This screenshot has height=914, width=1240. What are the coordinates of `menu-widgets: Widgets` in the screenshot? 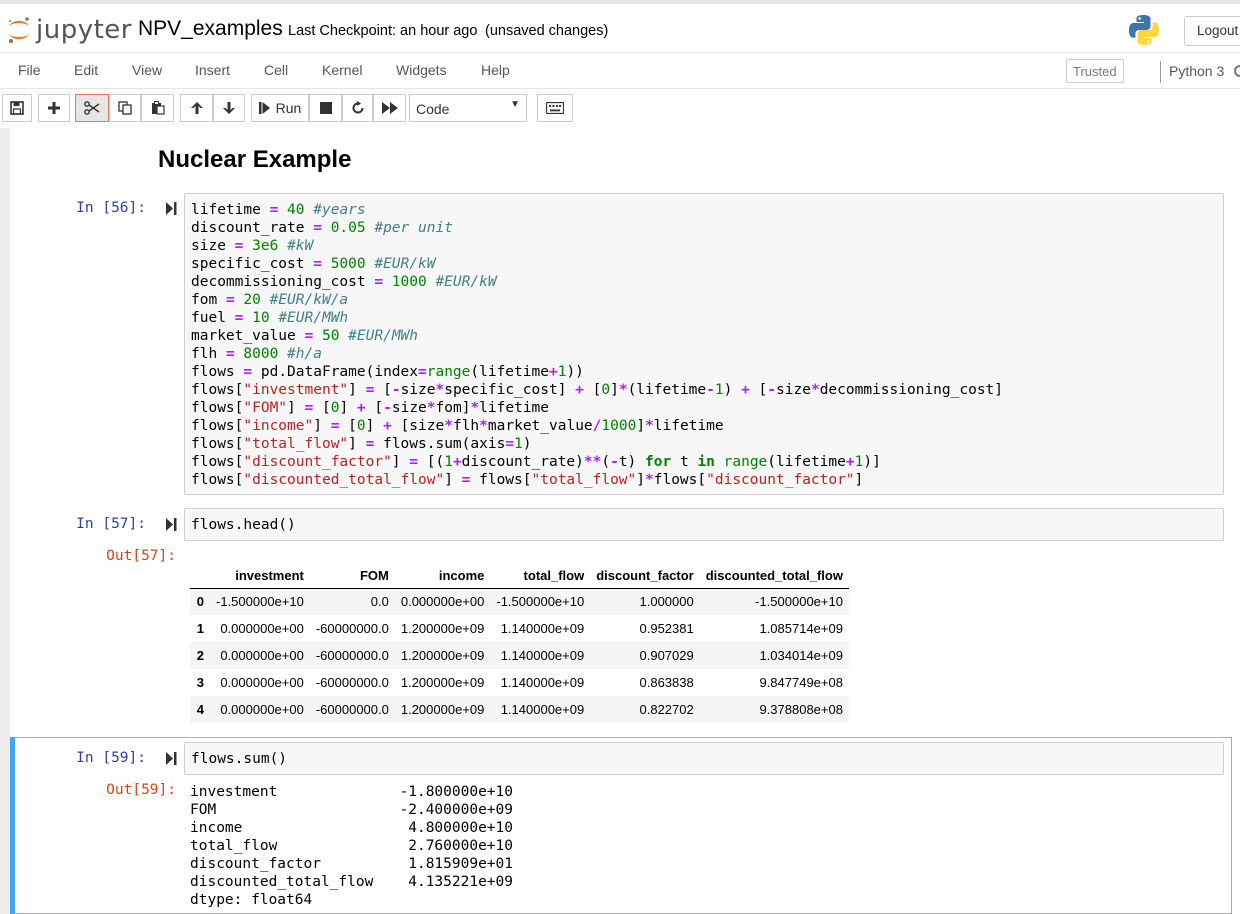 It's located at (421, 70).